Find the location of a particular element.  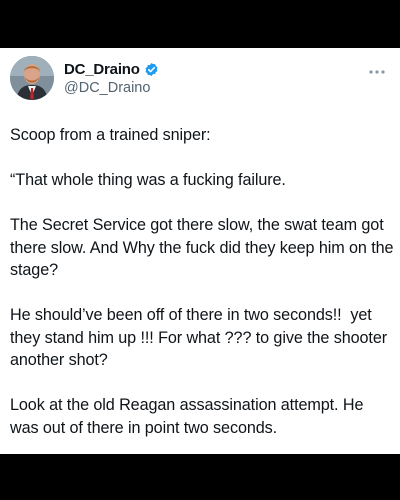

display-name-row: DC_Draino is located at coordinates (111, 69).